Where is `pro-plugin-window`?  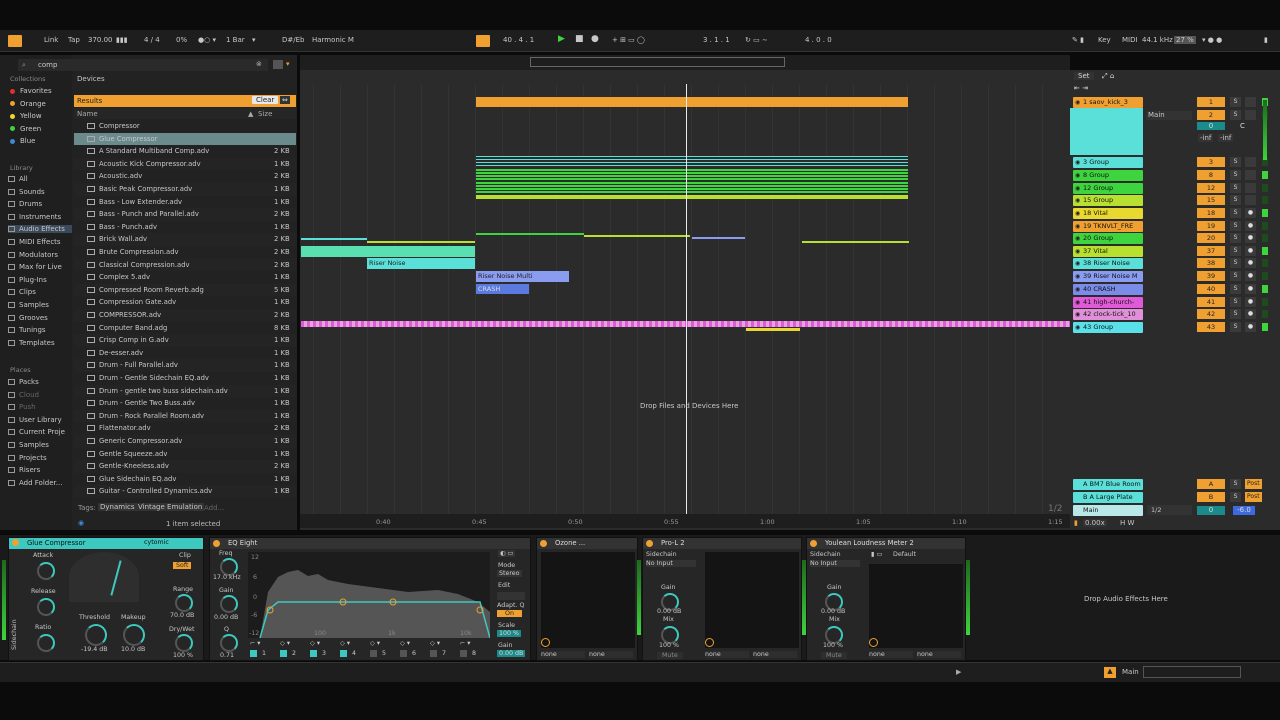 pro-plugin-window is located at coordinates (752, 600).